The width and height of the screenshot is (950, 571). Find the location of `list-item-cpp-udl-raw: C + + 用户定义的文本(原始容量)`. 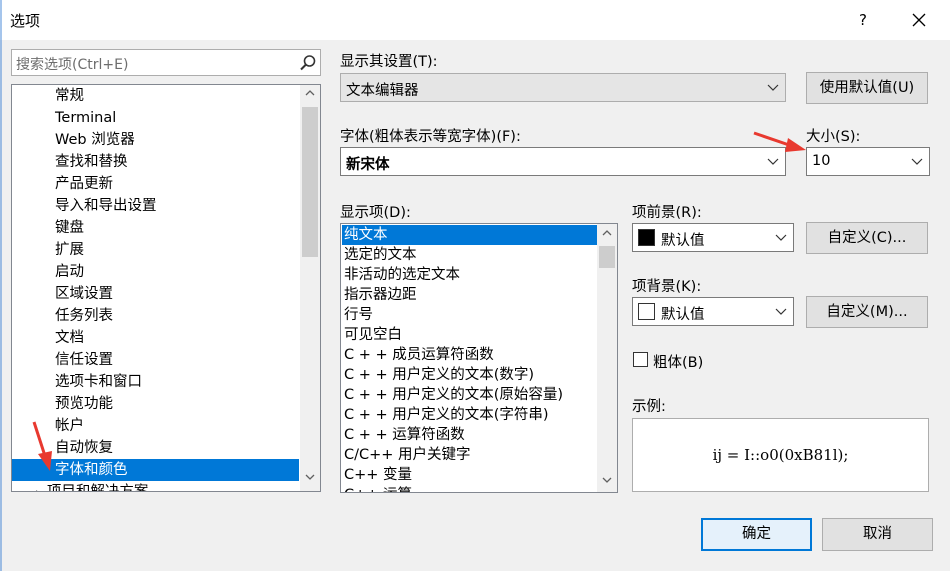

list-item-cpp-udl-raw: C + + 用户定义的文本(原始容量) is located at coordinates (470, 395).